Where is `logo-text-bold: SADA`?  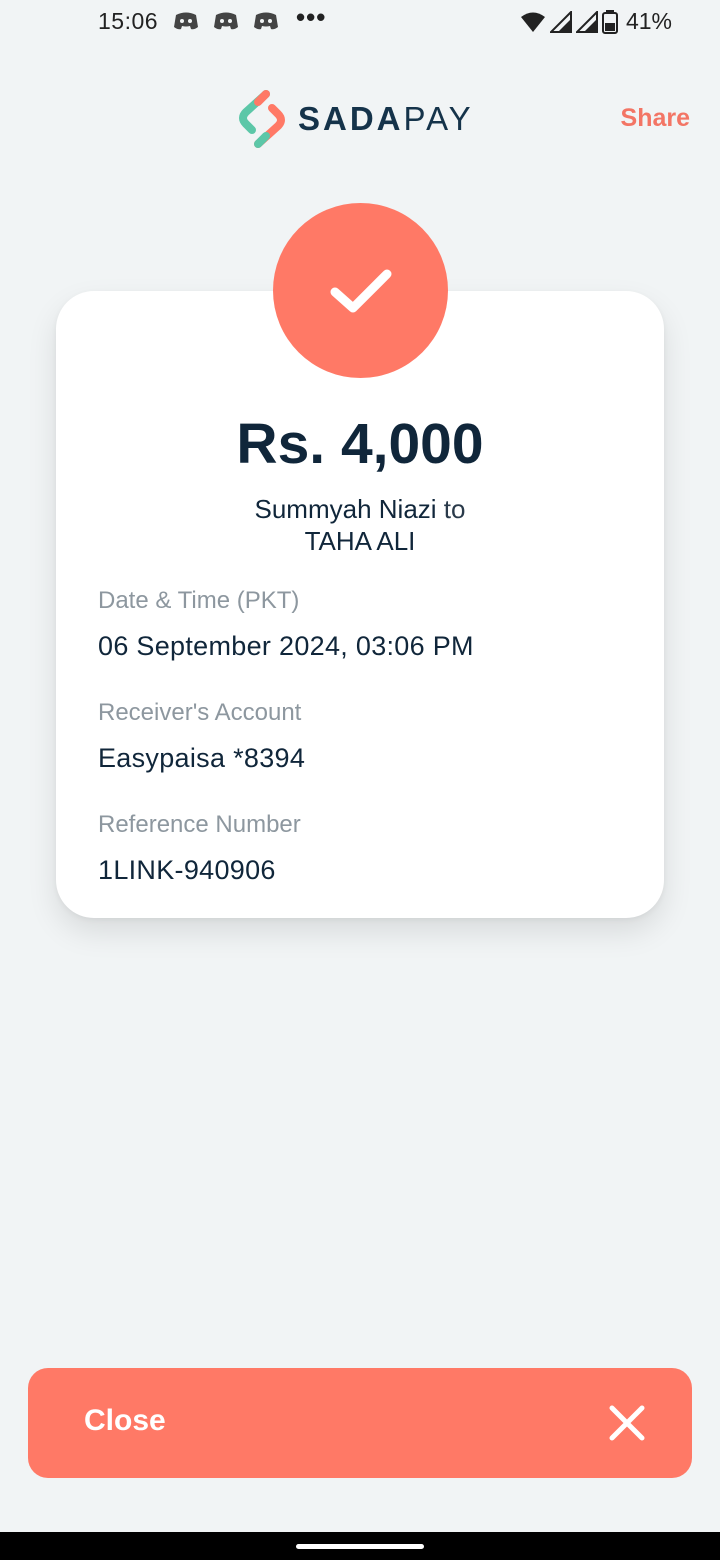 logo-text-bold: SADA is located at coordinates (351, 118).